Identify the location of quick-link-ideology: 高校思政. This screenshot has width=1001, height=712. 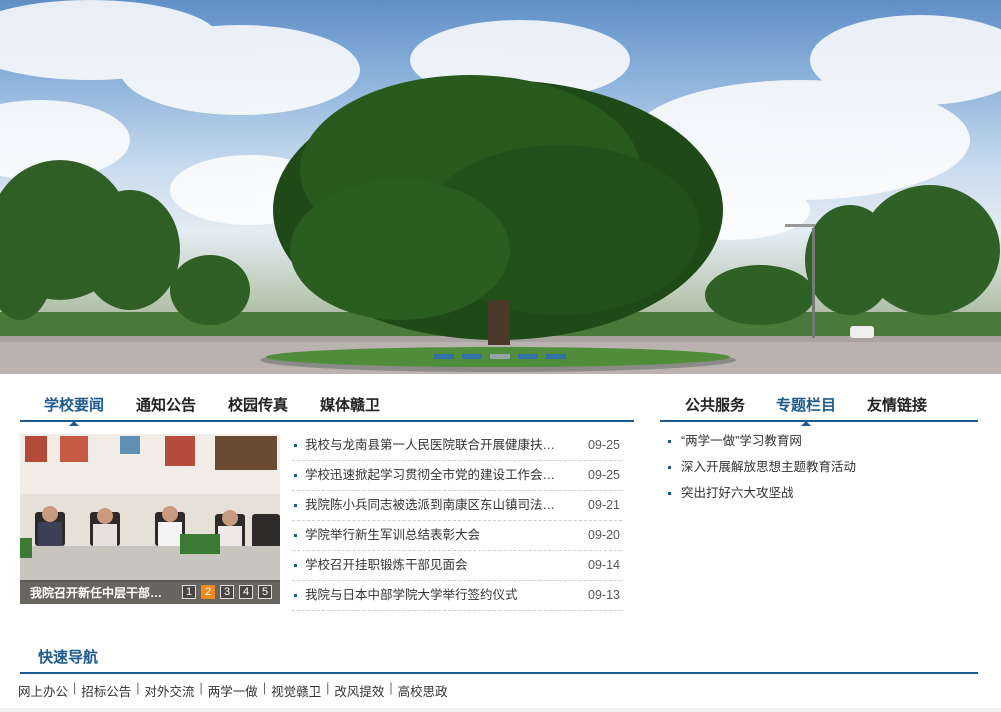
(423, 690).